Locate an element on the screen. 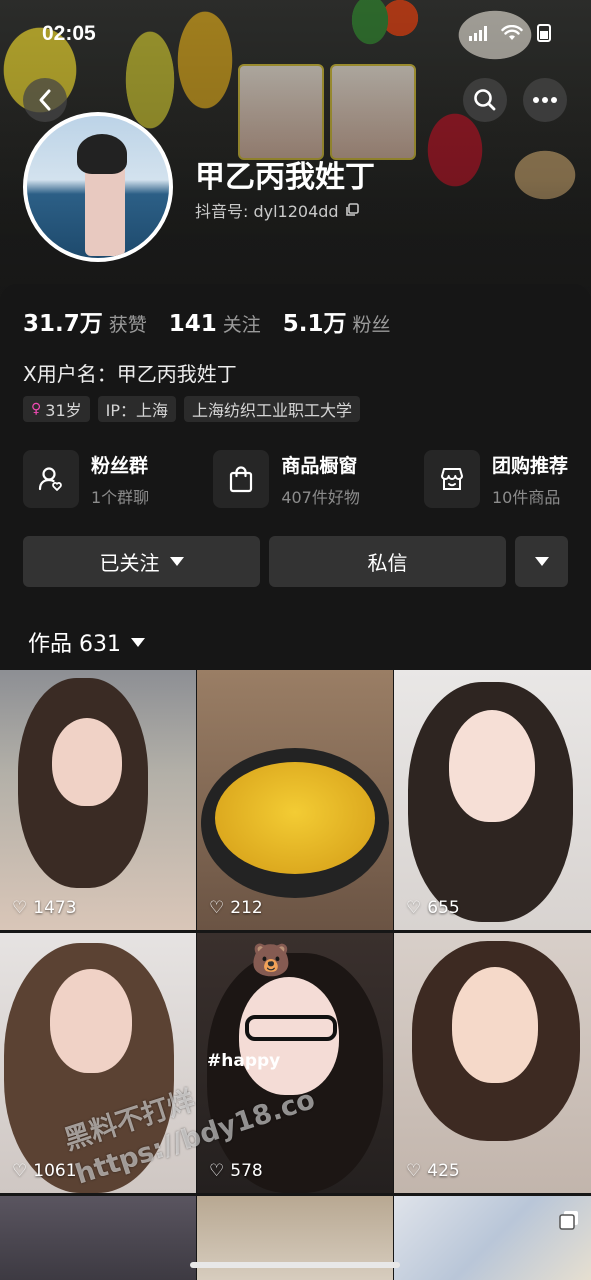 This screenshot has width=591, height=1280. multi-image-icon is located at coordinates (568, 1220).